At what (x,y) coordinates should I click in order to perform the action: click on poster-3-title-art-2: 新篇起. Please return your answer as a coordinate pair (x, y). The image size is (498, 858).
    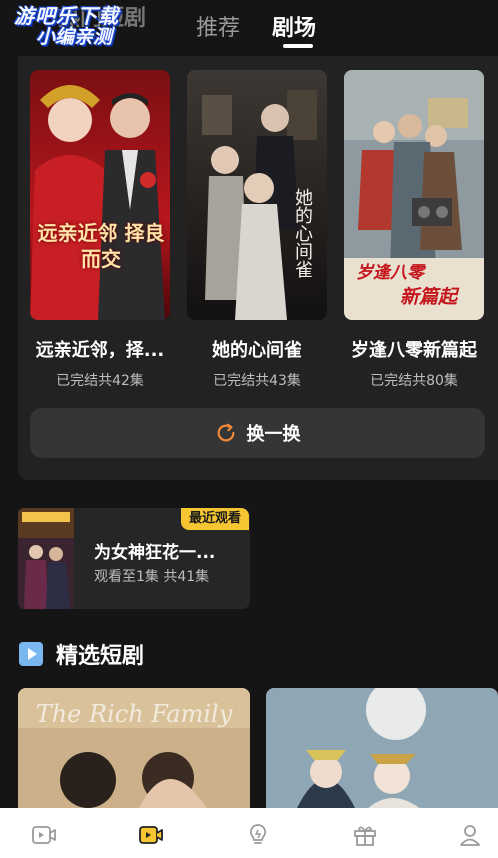
    Looking at the image, I should click on (429, 297).